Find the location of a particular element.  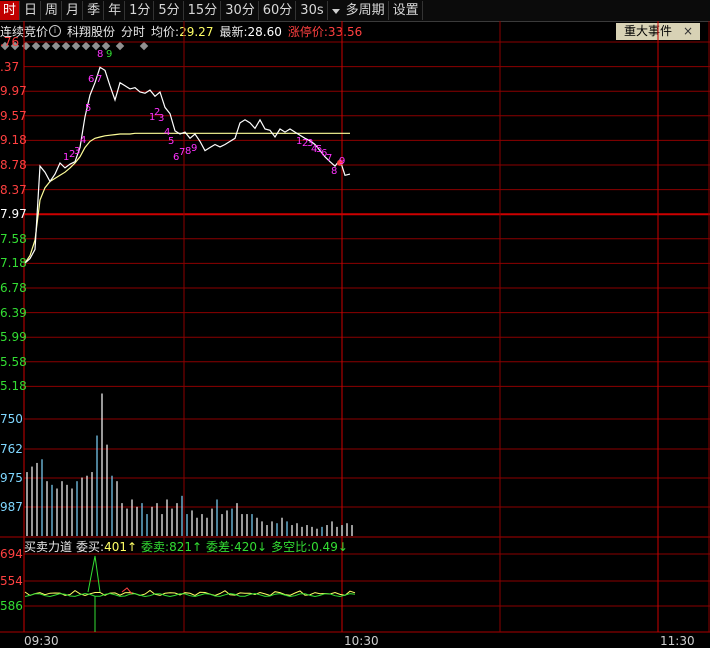

price-tick-label: 7.97 is located at coordinates (13, 214).